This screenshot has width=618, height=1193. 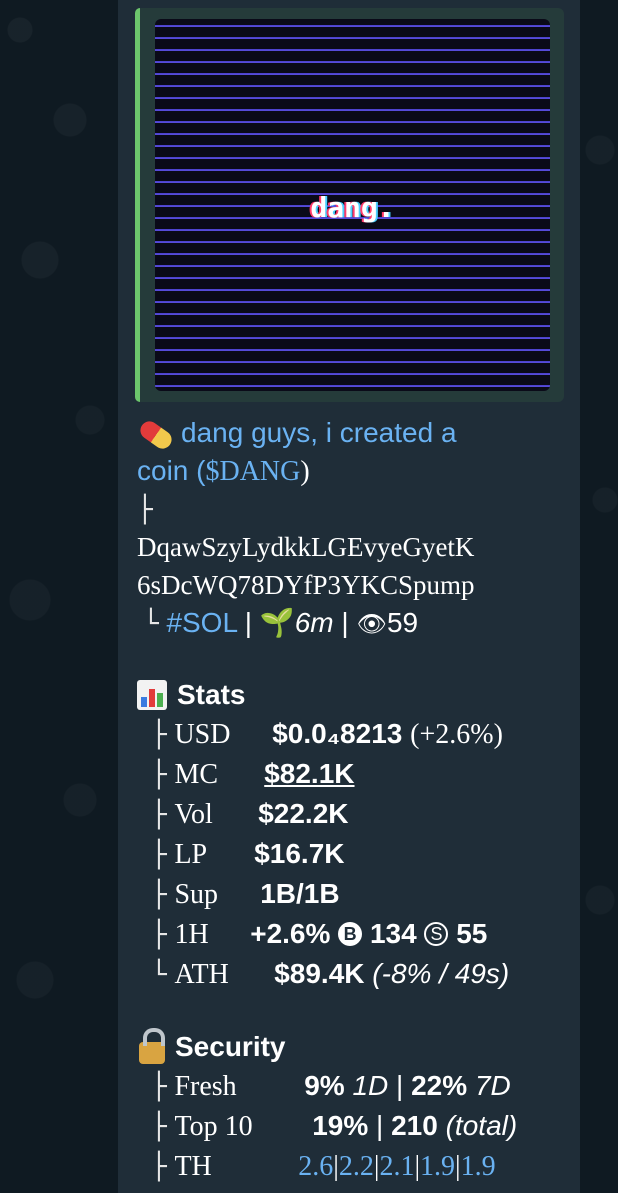 What do you see at coordinates (152, 1045) in the screenshot?
I see `lock-icon` at bounding box center [152, 1045].